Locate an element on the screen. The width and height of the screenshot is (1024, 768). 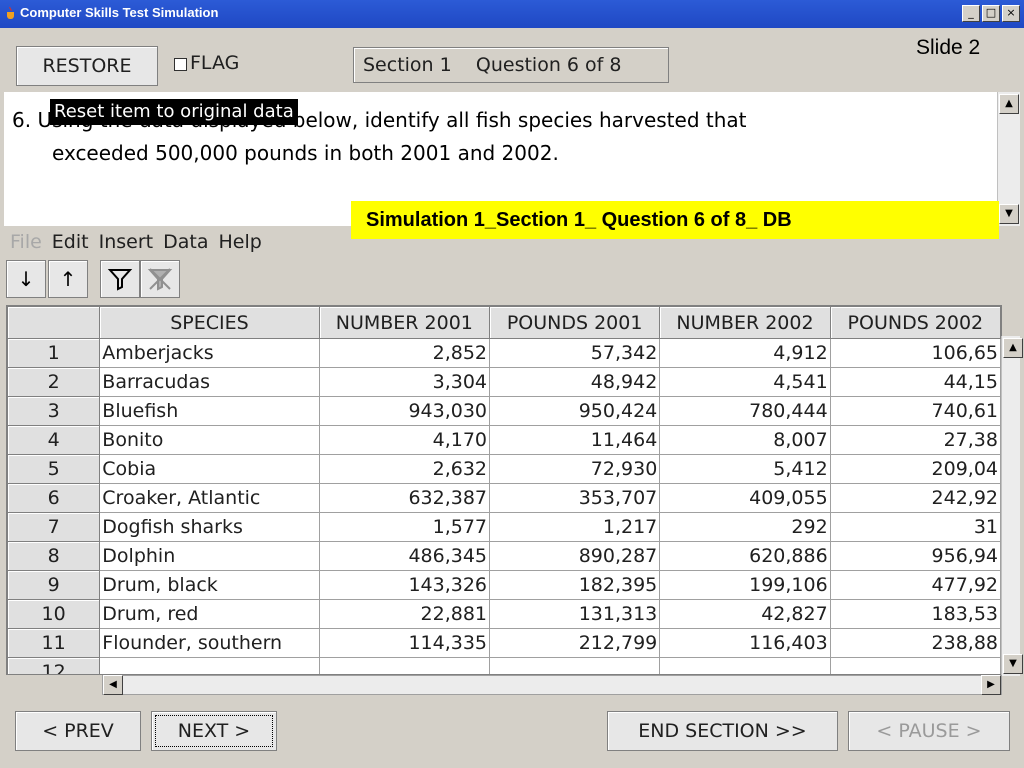
column-header-number-2002: NUMBER 2002 is located at coordinates (745, 322).